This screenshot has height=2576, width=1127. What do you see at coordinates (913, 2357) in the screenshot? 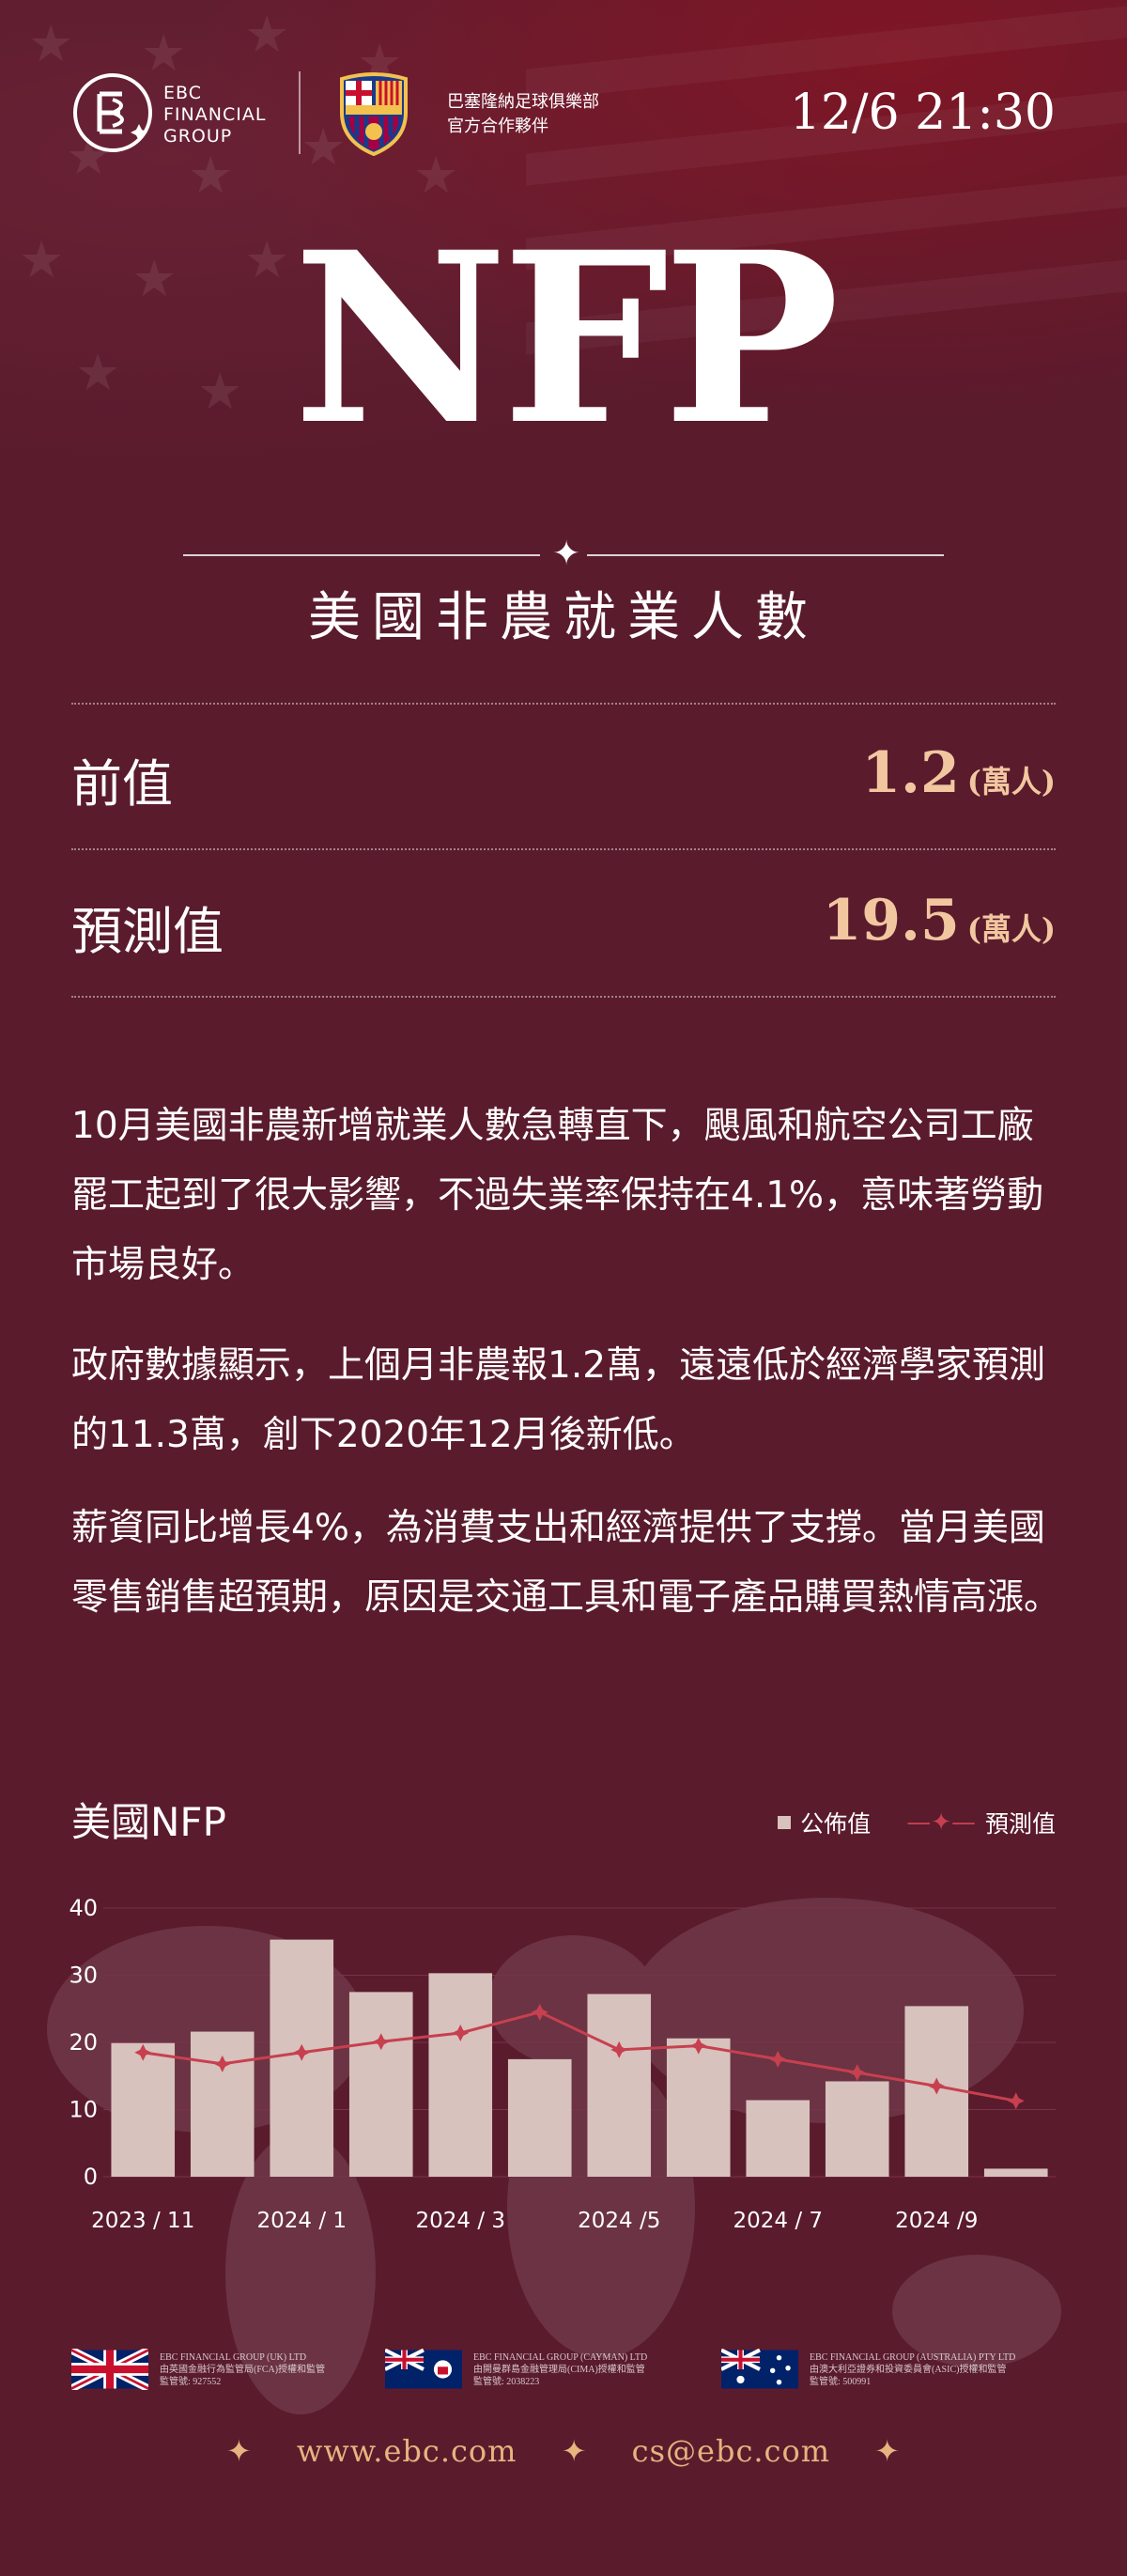
I see `regulator-entity: EBC FINANCIAL GROUP (AUSTRALIA) PTY LTD` at bounding box center [913, 2357].